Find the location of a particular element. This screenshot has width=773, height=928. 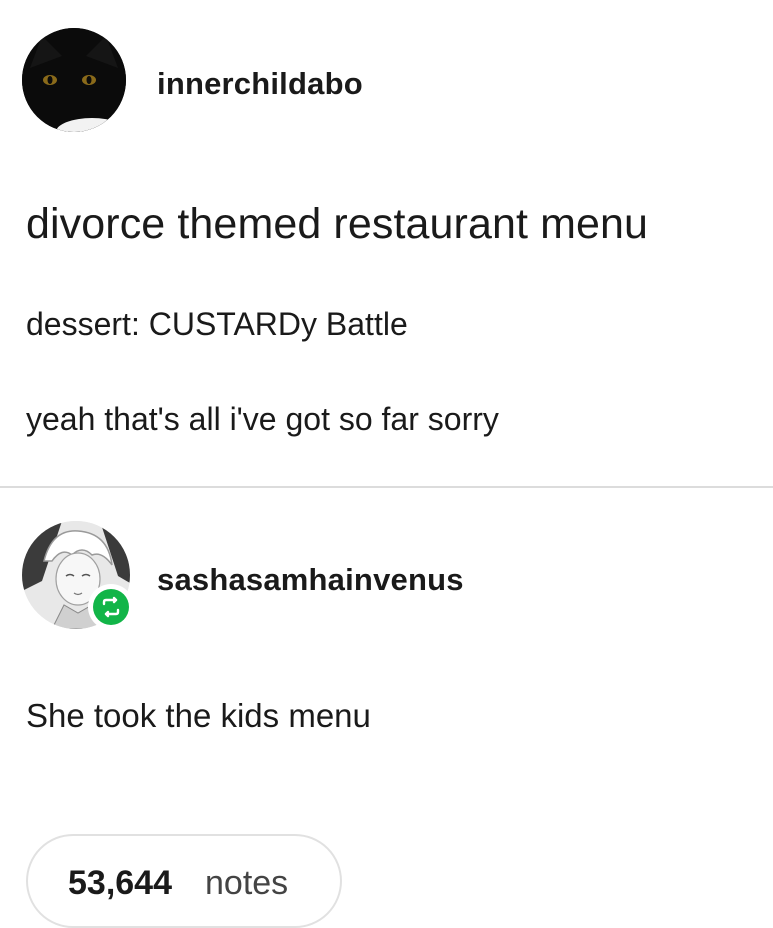

reblog-icon is located at coordinates (111, 607).